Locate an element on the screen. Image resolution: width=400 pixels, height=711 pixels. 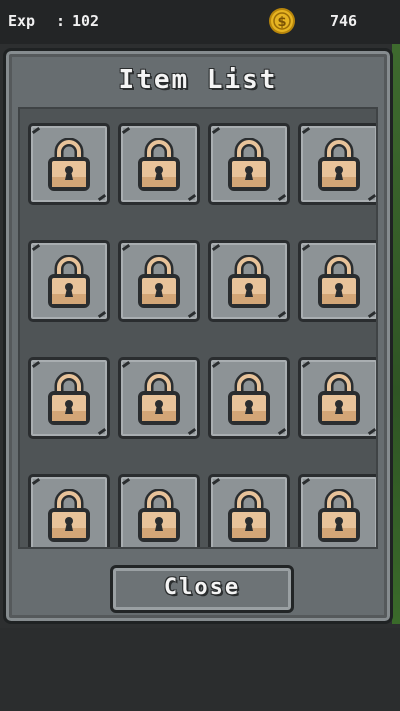
exp-label: Exp is located at coordinates (22, 21).